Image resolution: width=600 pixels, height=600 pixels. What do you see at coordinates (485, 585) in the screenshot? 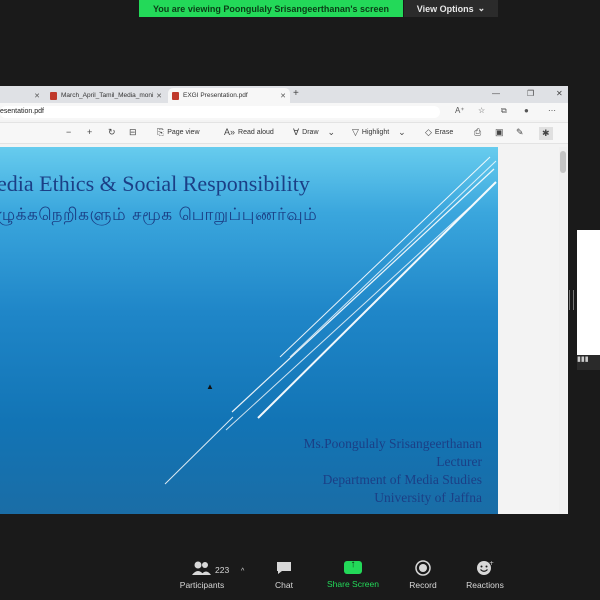
I see `reactions-label: Reactions` at bounding box center [485, 585].